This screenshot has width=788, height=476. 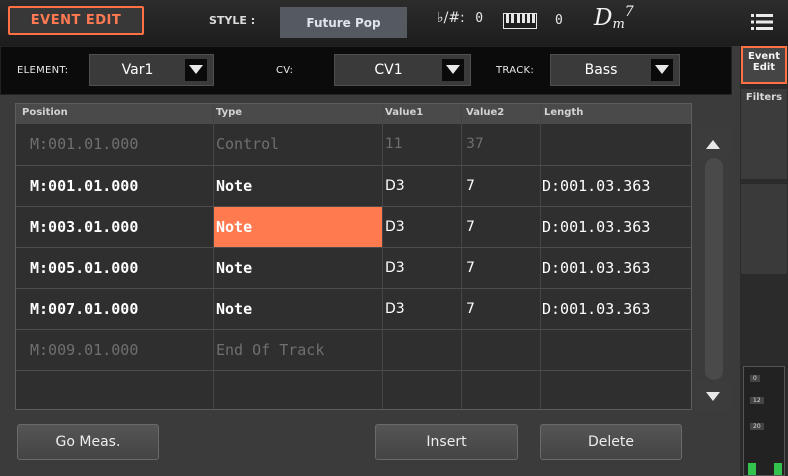 What do you see at coordinates (764, 421) in the screenshot?
I see `level-meter: 0 12 20` at bounding box center [764, 421].